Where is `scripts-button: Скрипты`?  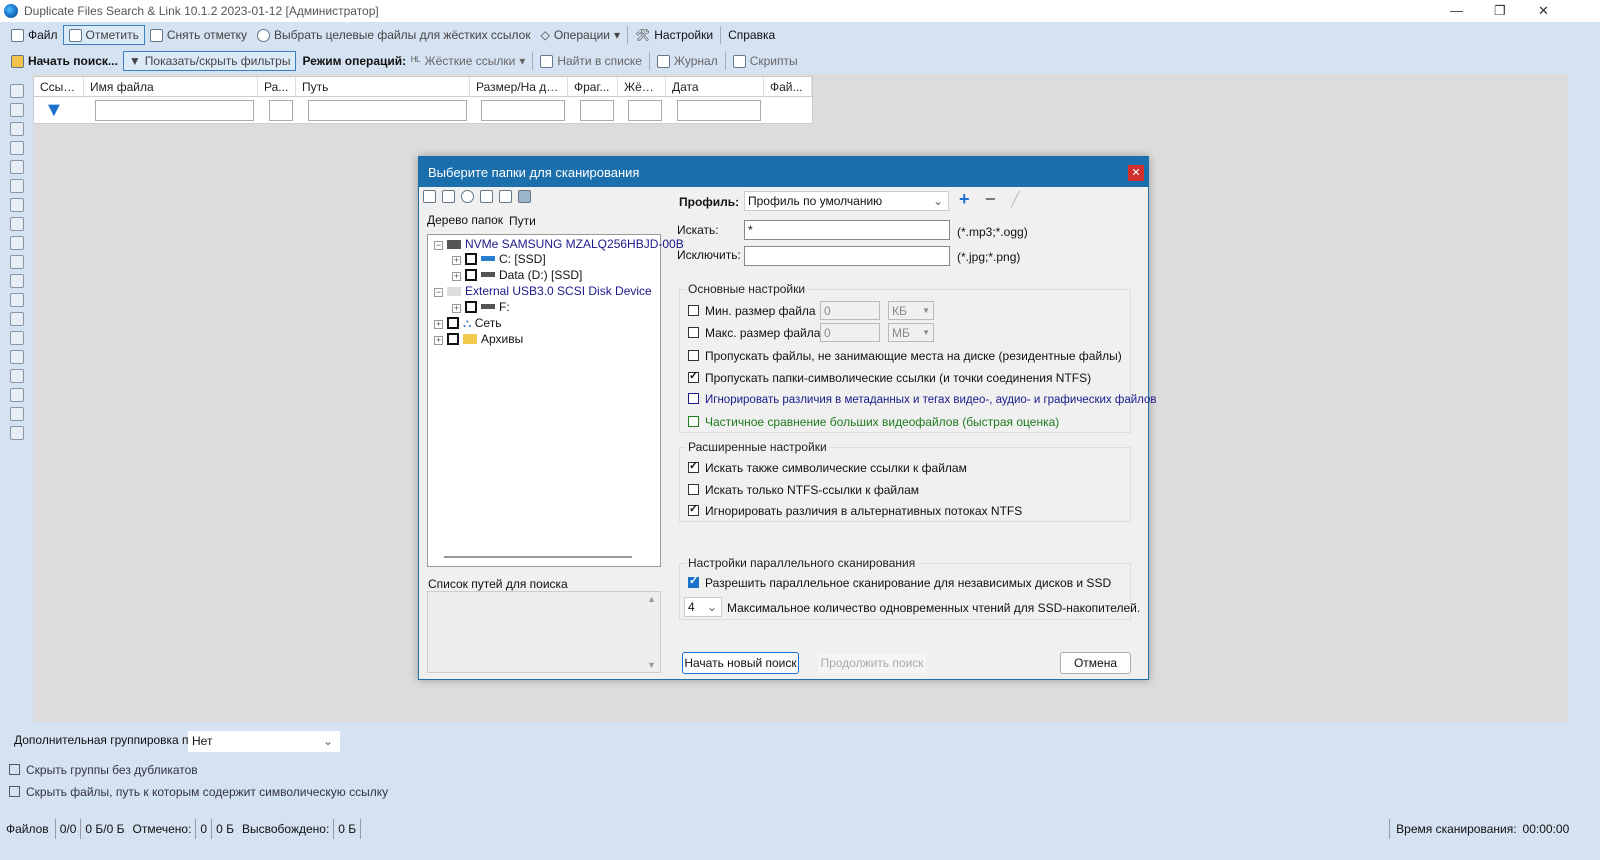 scripts-button: Скрипты is located at coordinates (765, 61).